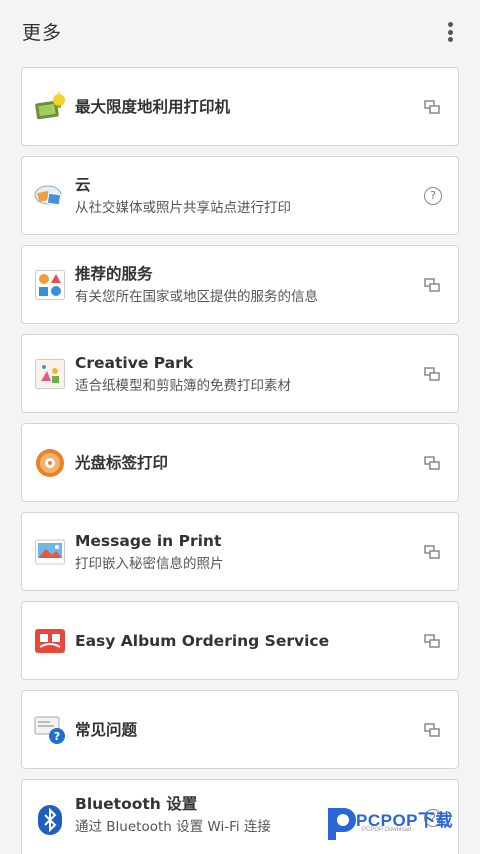 The image size is (480, 854). What do you see at coordinates (42, 32) in the screenshot?
I see `page-title: 更多` at bounding box center [42, 32].